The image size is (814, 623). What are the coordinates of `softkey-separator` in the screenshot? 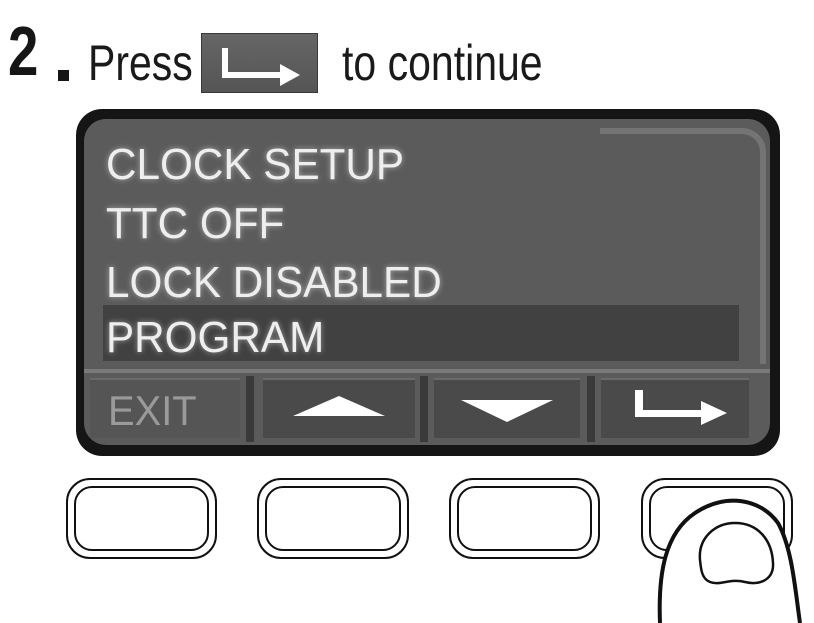 It's located at (427, 371).